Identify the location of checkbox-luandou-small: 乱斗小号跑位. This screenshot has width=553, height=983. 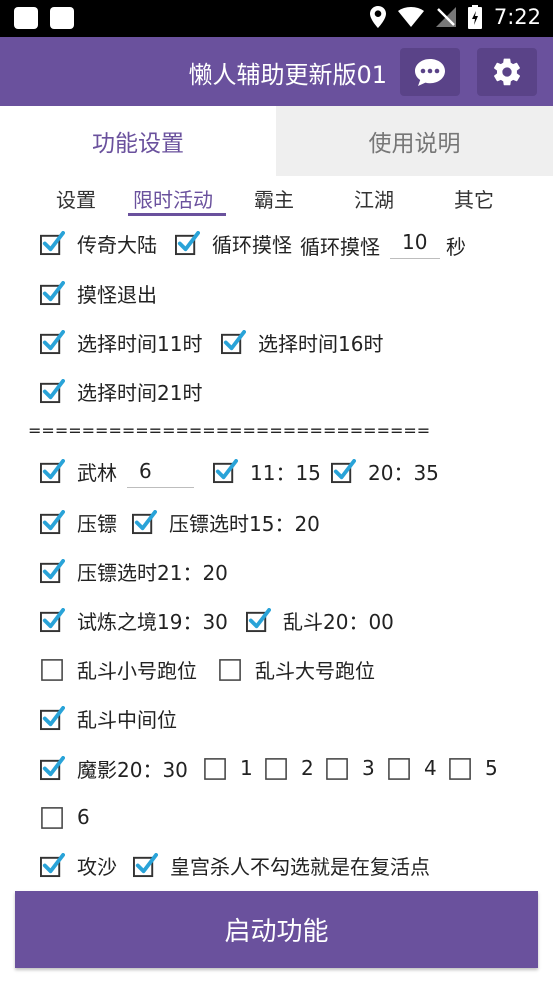
(118, 669).